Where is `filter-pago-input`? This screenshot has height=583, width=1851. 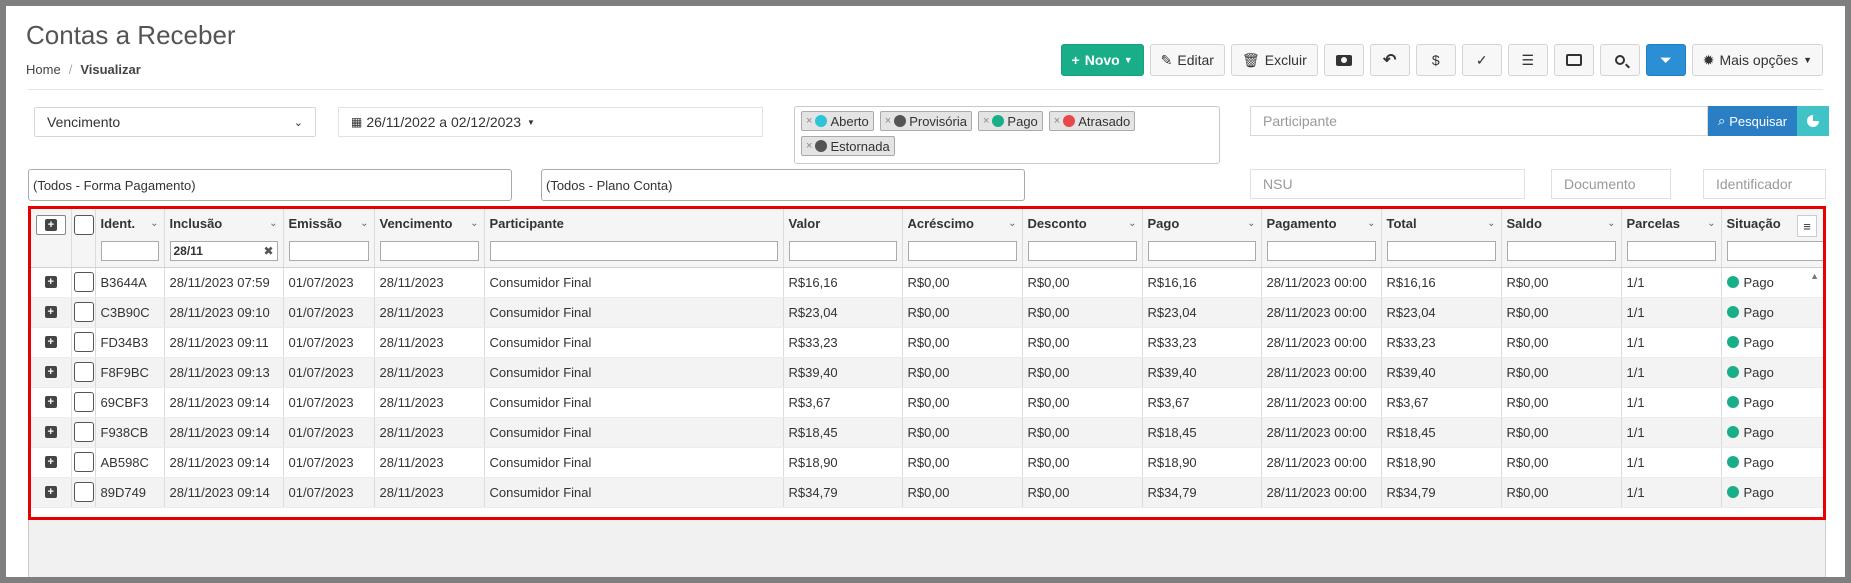 filter-pago-input is located at coordinates (1201, 251).